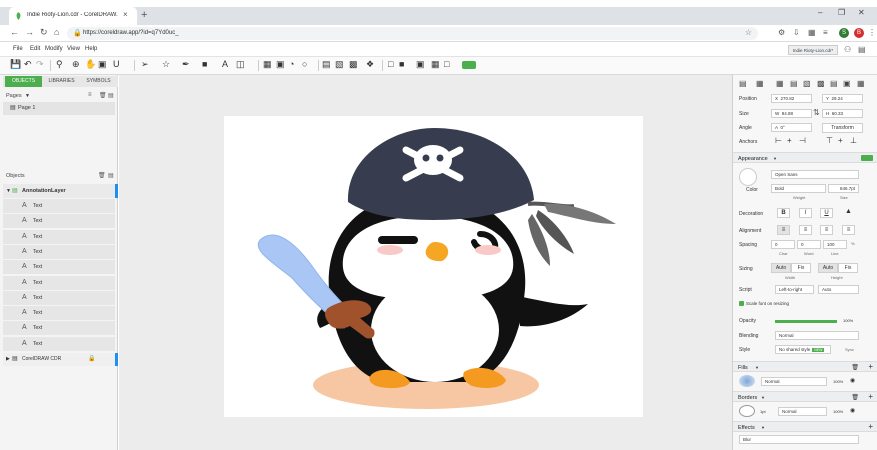 Image resolution: width=877 pixels, height=450 pixels. What do you see at coordinates (853, 140) in the screenshot?
I see `anchor-bottom-icon: ⊥` at bounding box center [853, 140].